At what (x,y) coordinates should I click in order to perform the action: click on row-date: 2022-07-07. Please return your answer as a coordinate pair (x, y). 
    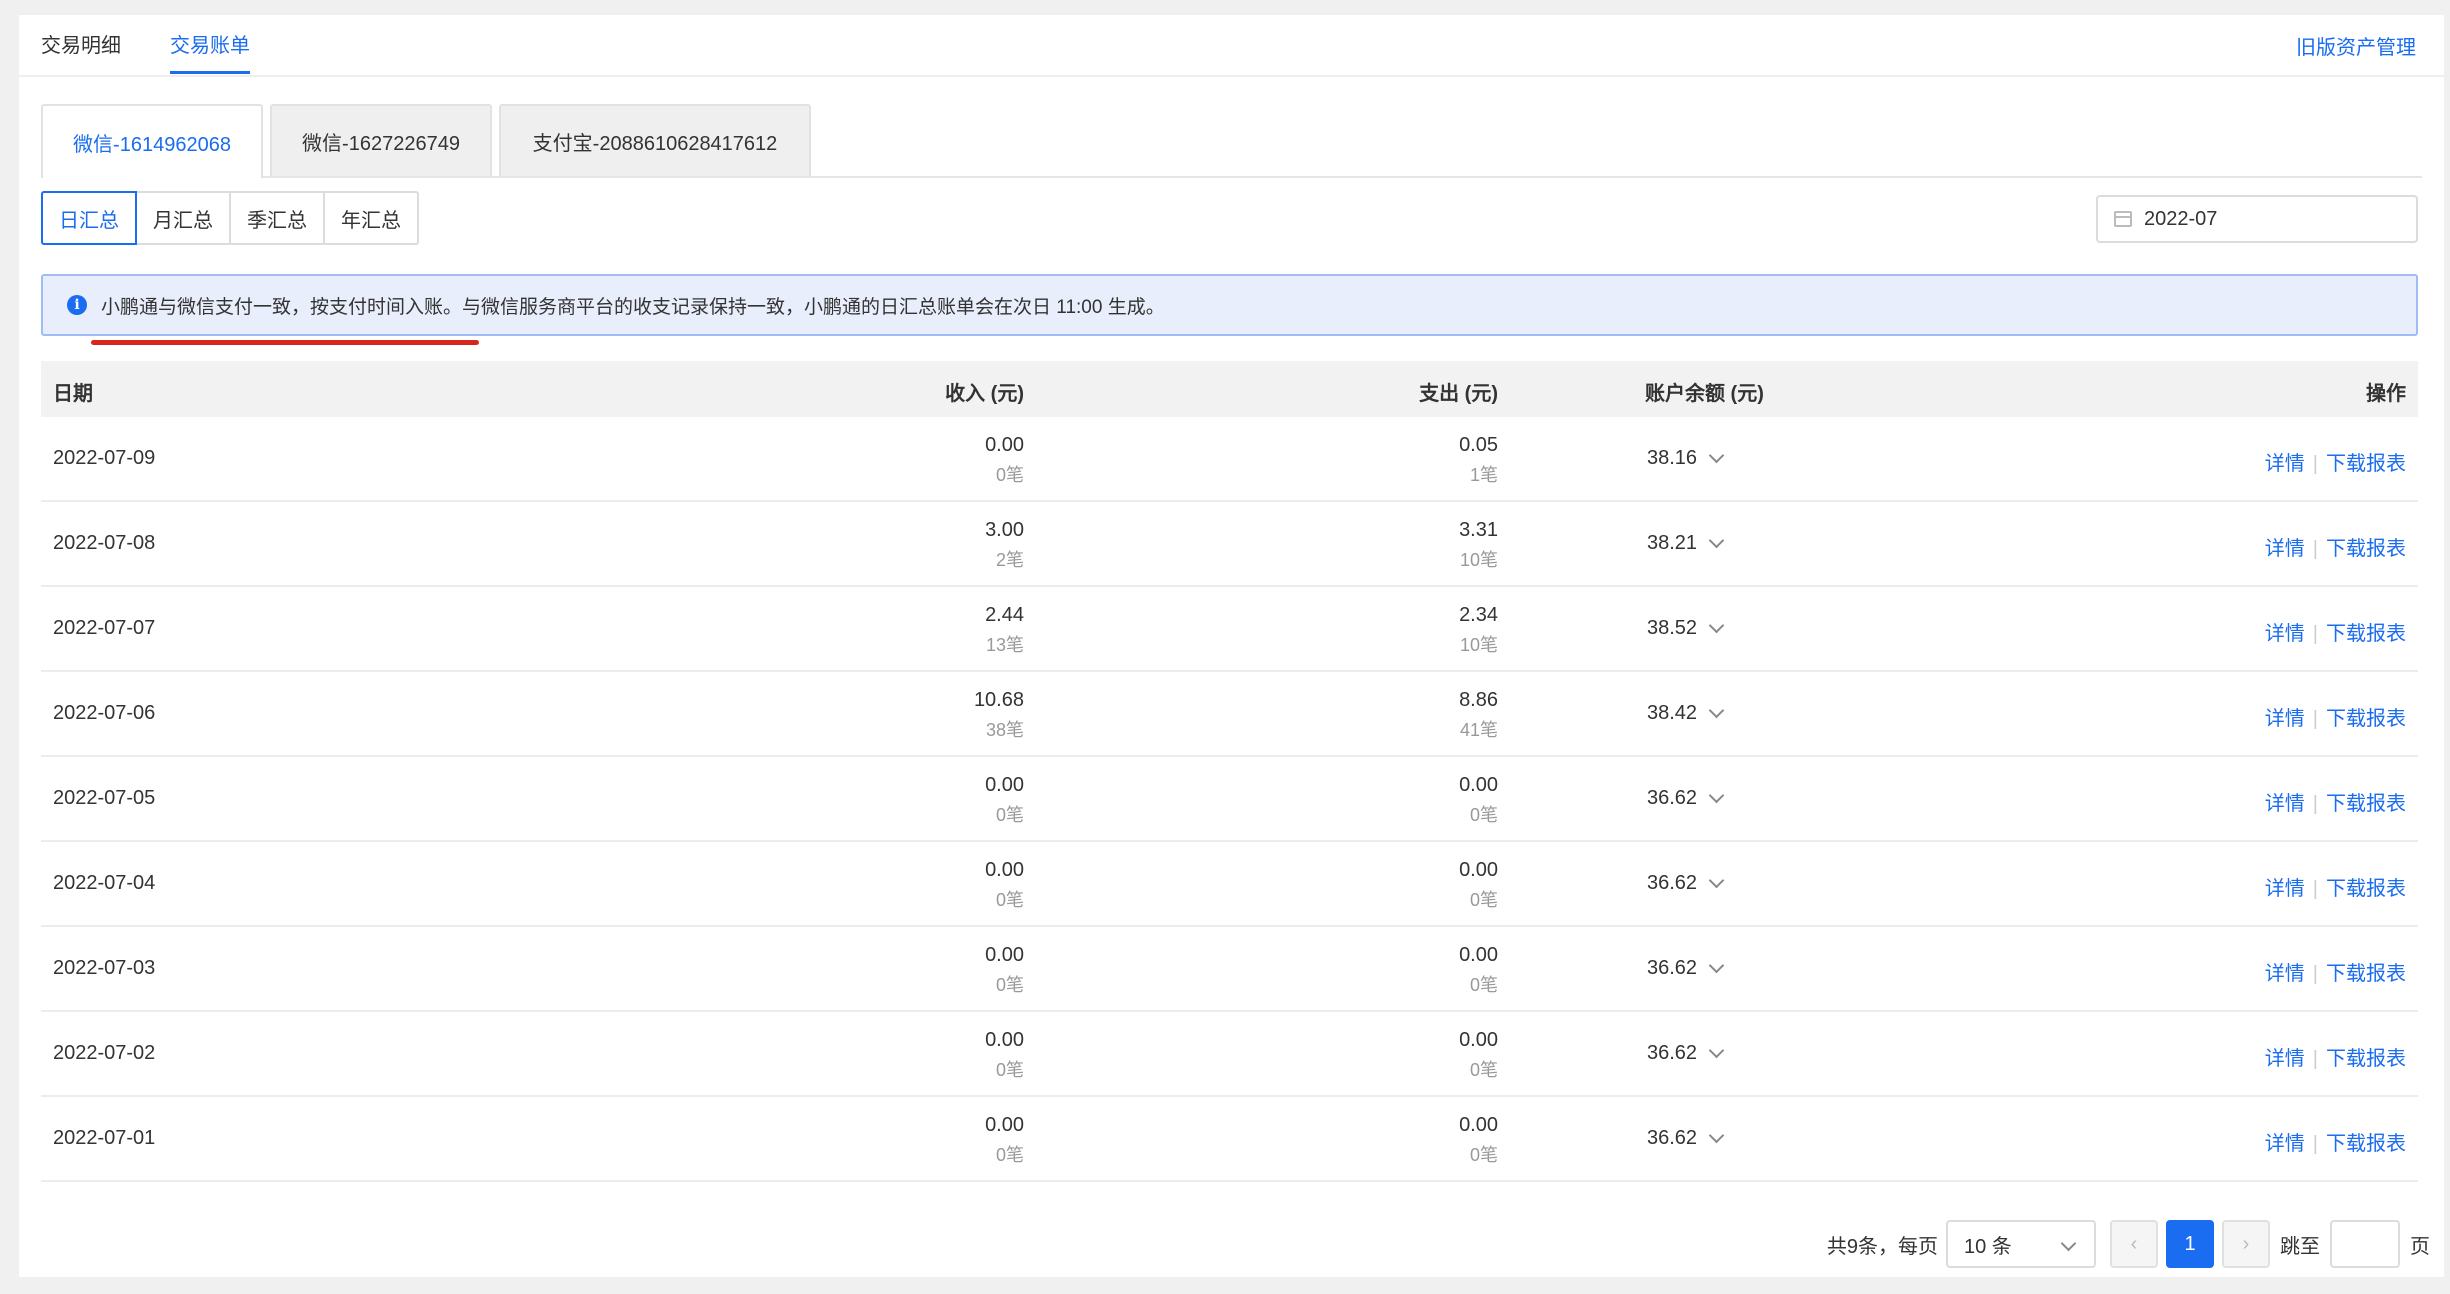
    Looking at the image, I should click on (104, 628).